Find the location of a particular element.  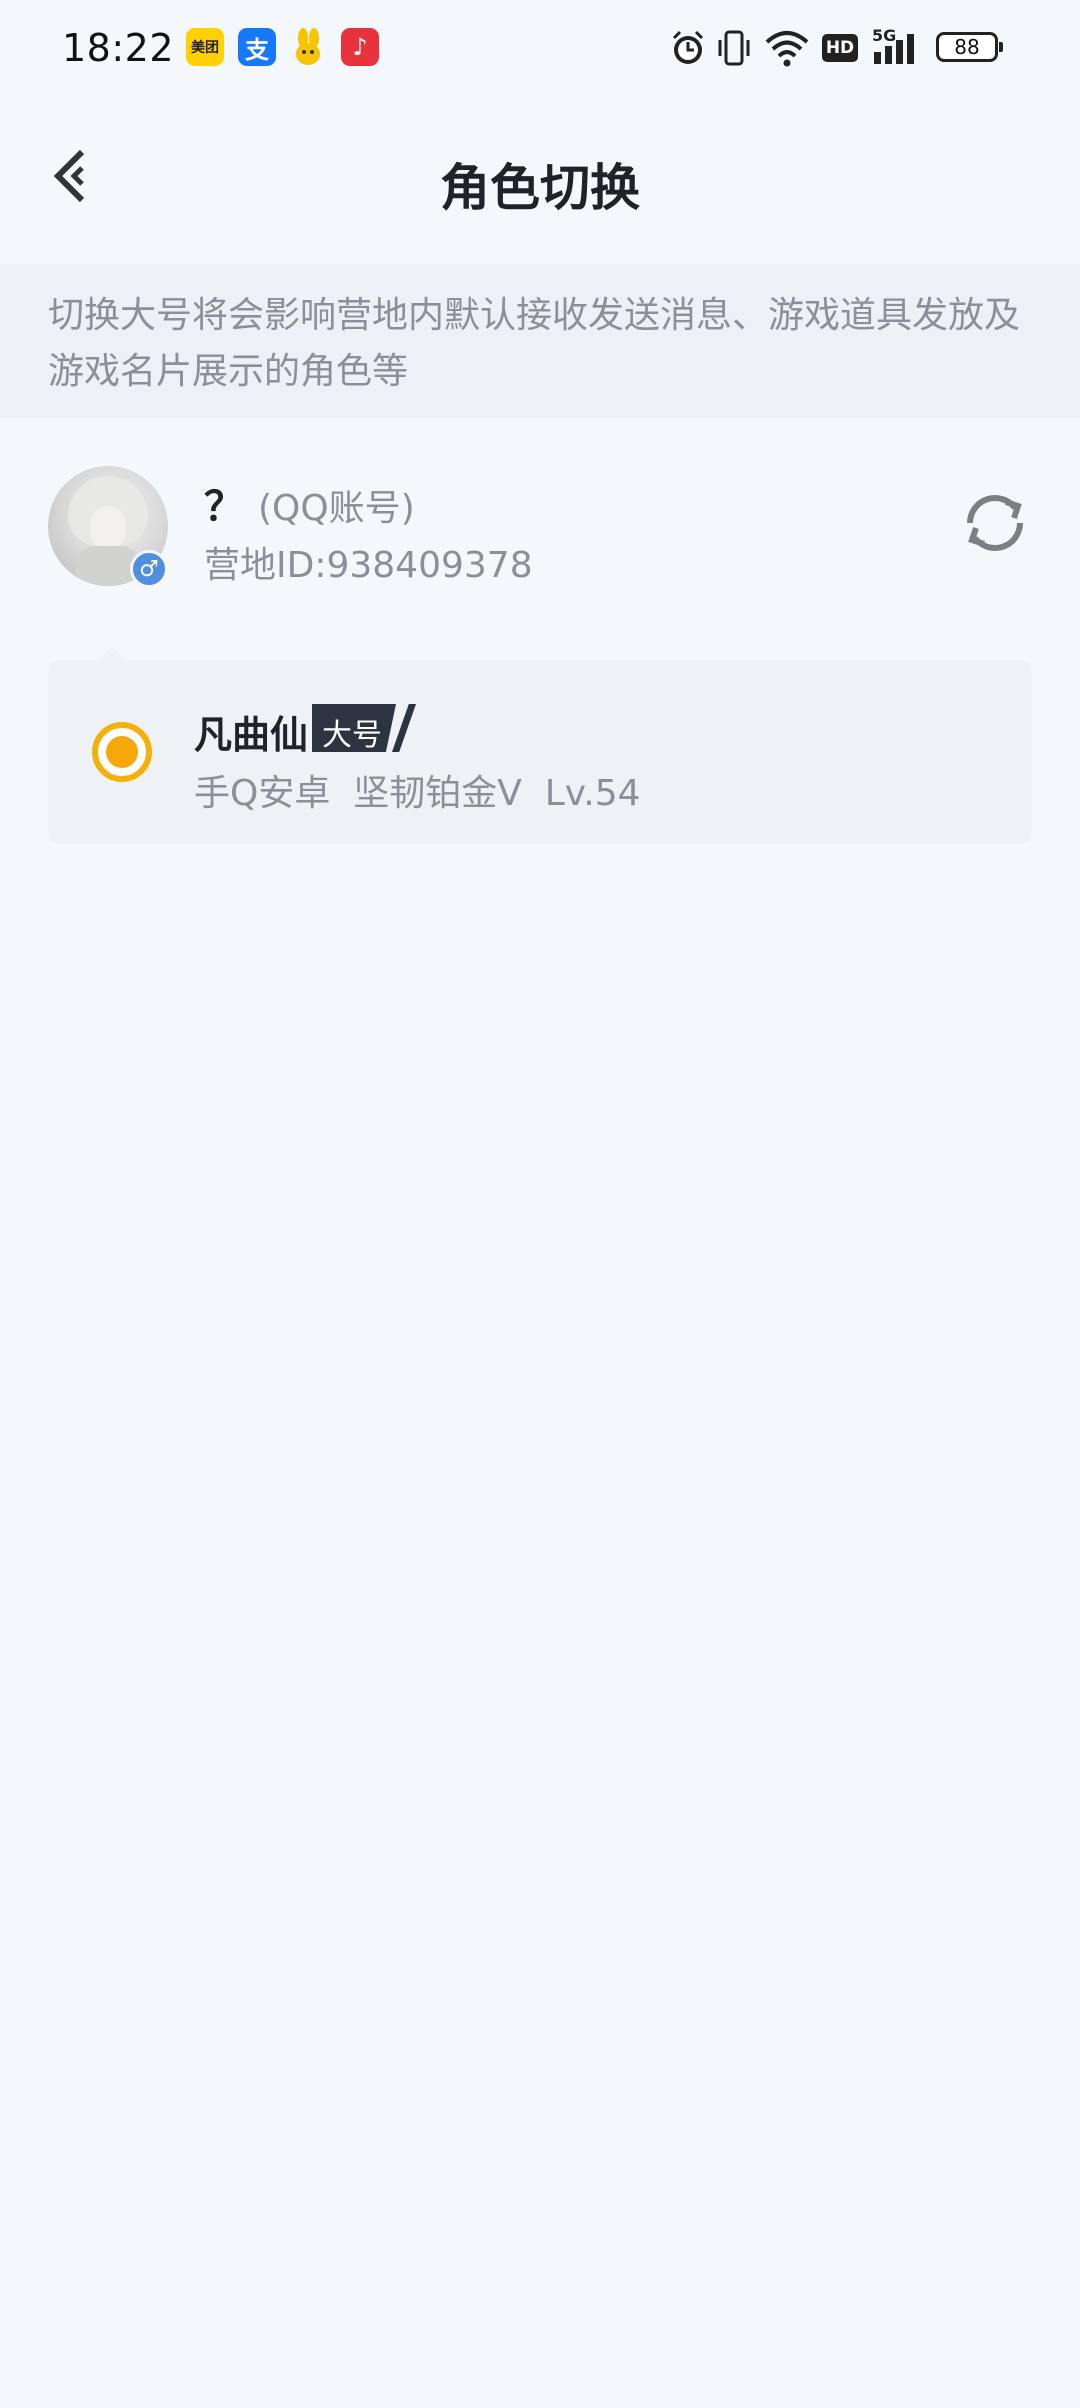

status-time: 18:22 is located at coordinates (118, 48).